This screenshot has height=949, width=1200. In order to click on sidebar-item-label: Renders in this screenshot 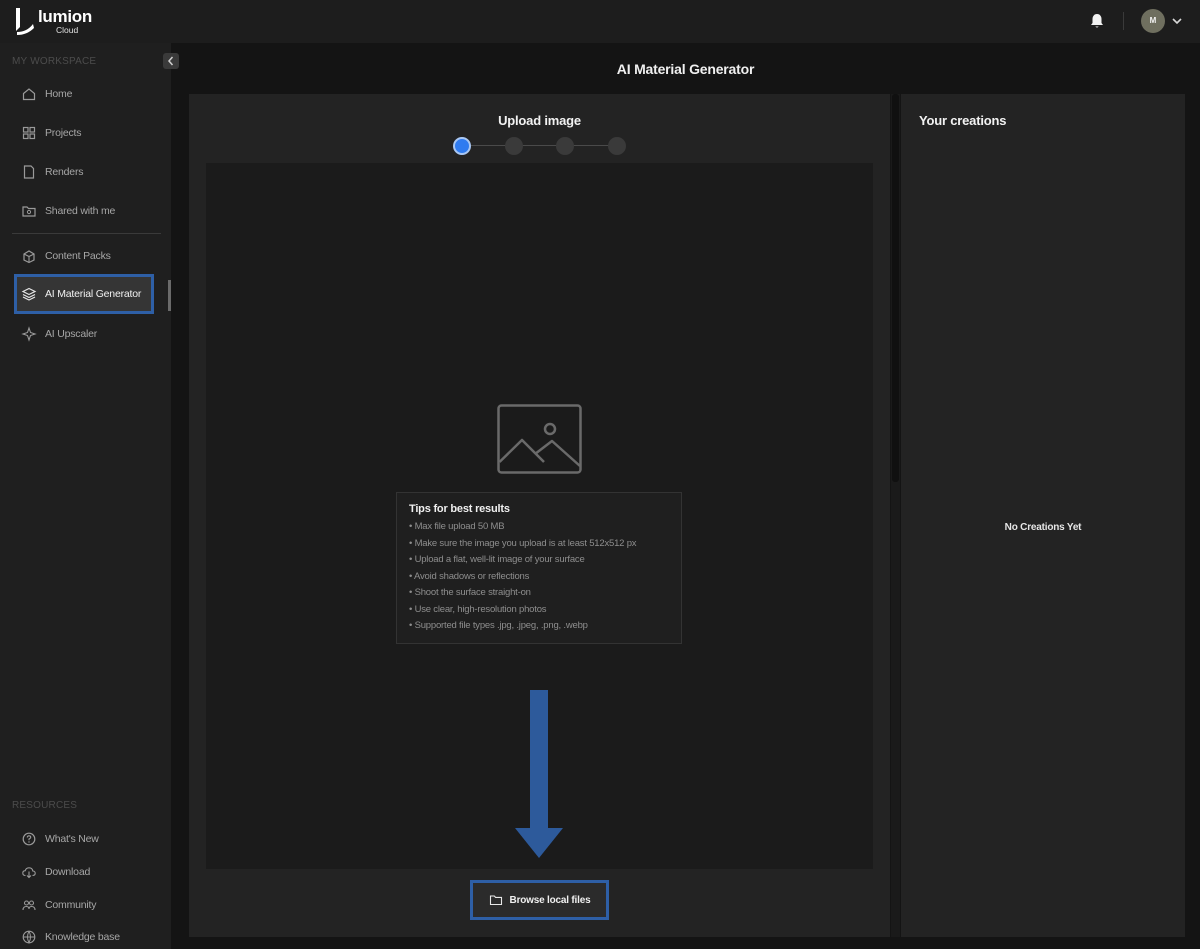, I will do `click(64, 172)`.